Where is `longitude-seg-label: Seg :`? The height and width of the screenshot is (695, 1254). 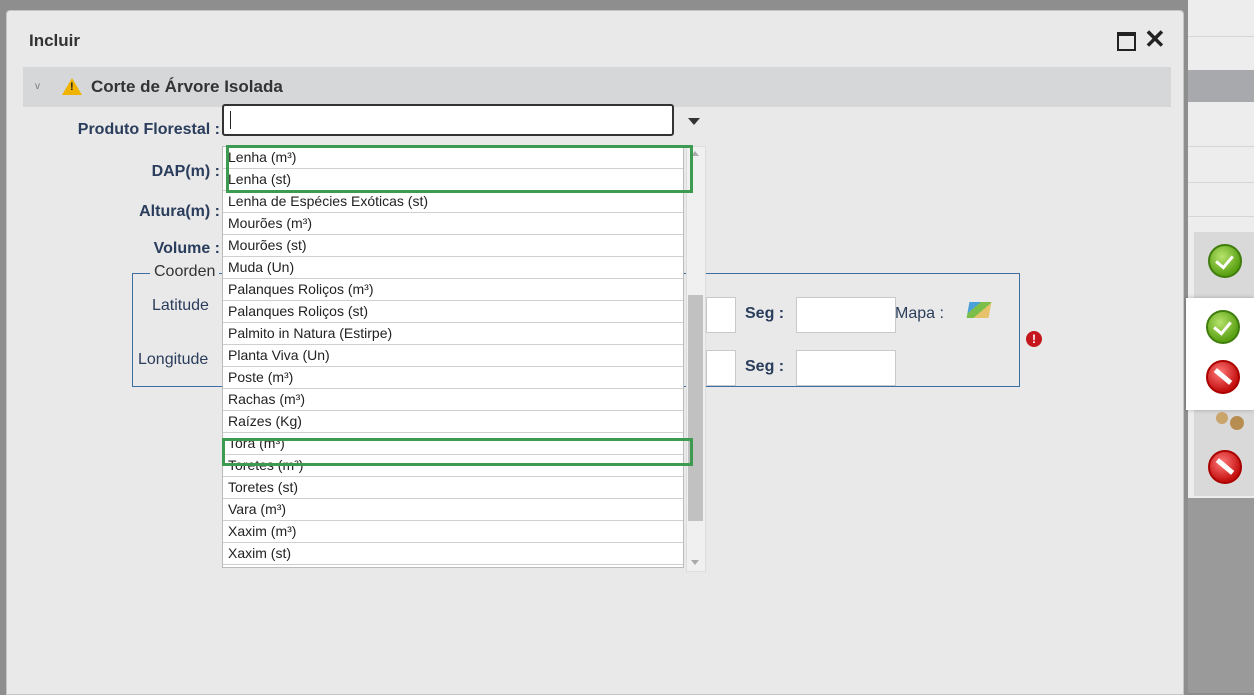 longitude-seg-label: Seg : is located at coordinates (765, 366).